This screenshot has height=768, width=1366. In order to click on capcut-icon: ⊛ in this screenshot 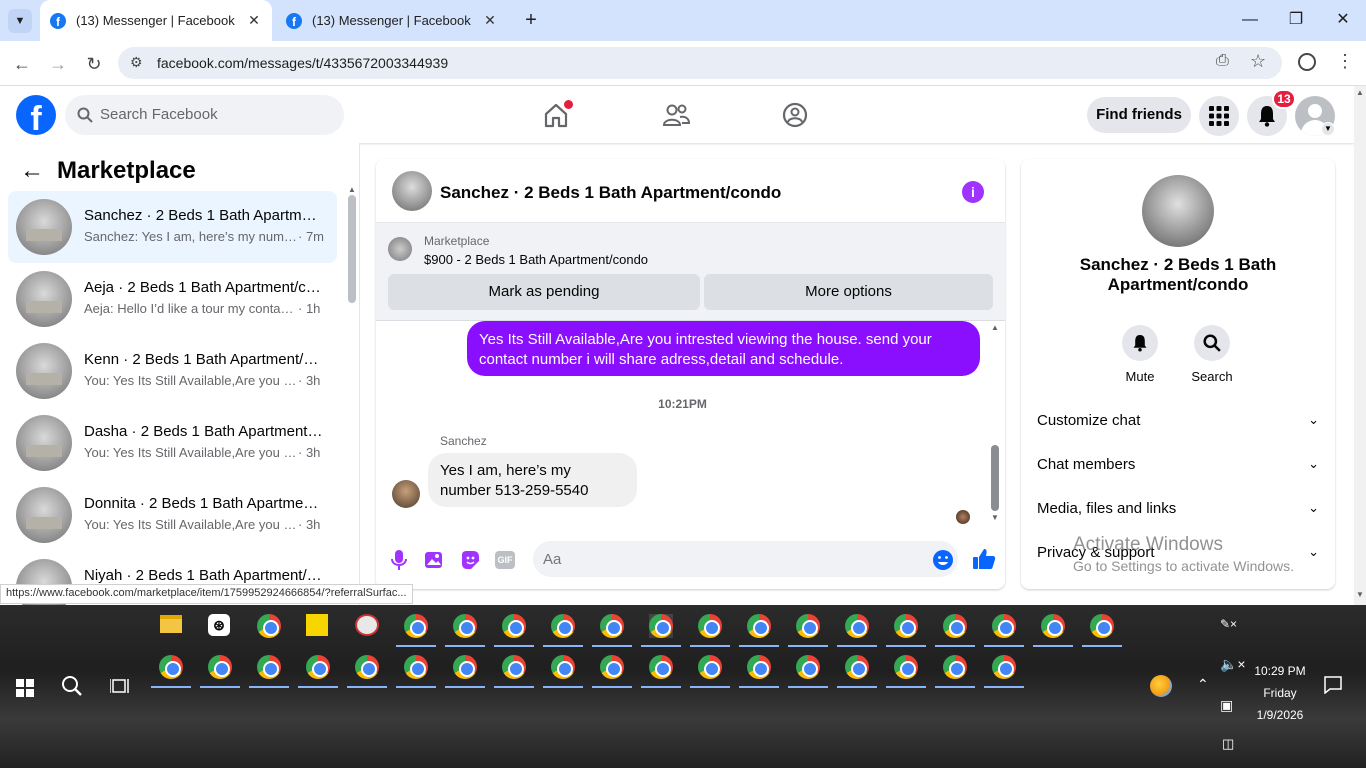, I will do `click(219, 625)`.